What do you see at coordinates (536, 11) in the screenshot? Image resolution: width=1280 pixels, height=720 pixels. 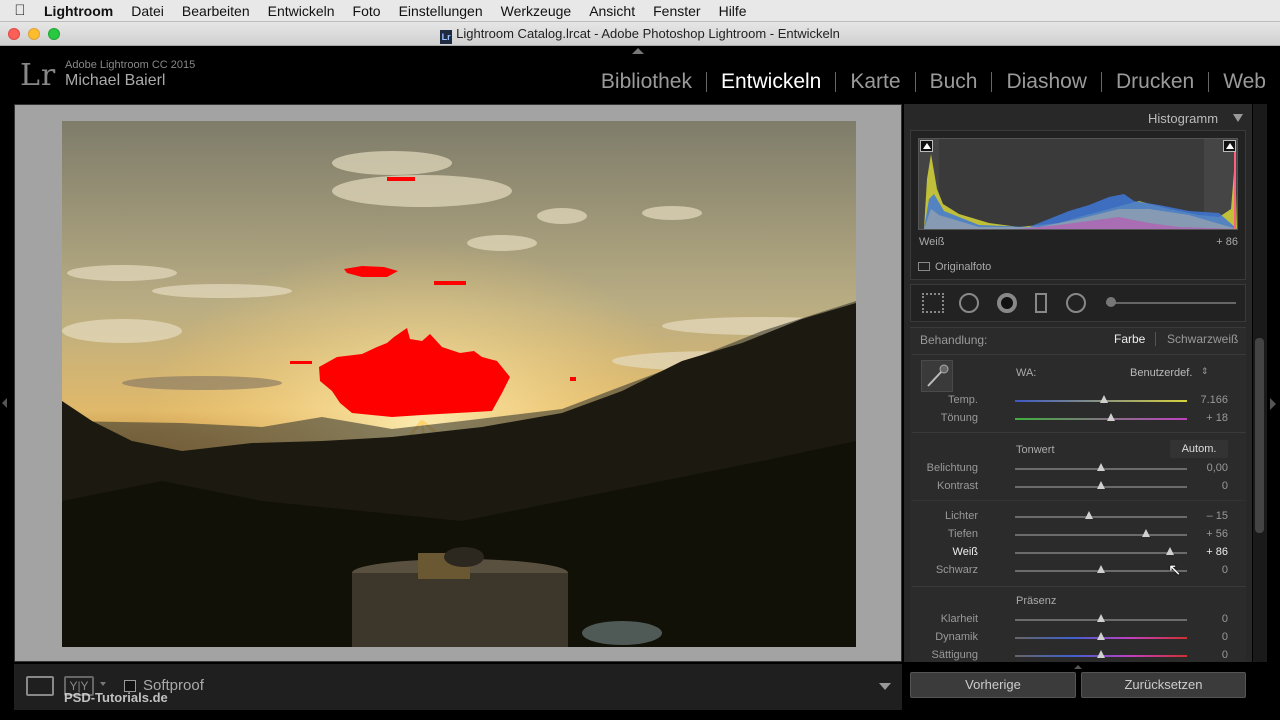 I see `menu-werkzeuge: Werkzeuge` at bounding box center [536, 11].